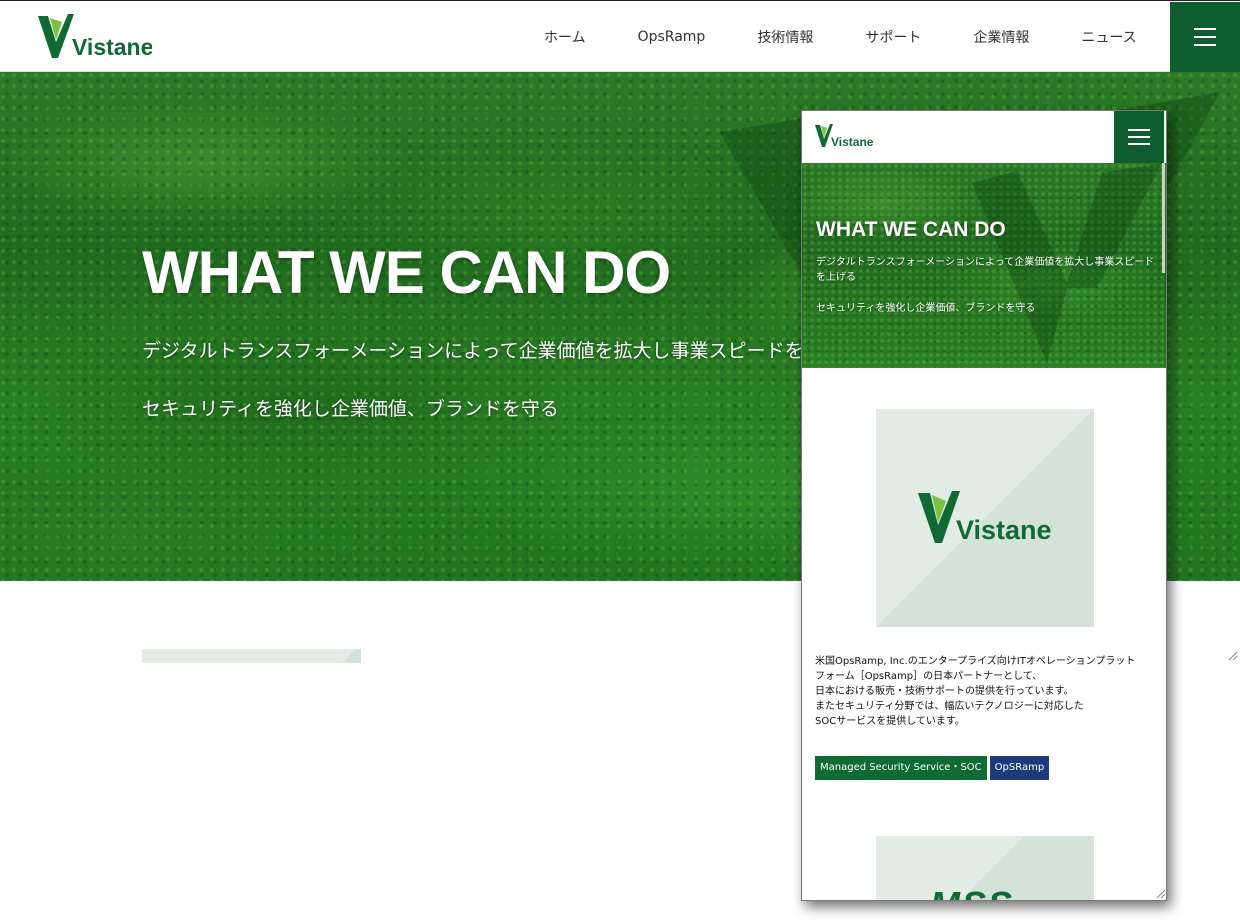 Image resolution: width=1240 pixels, height=922 pixels. I want to click on service-tags: Managed Security Service・SOC OpSRamp, so click(932, 768).